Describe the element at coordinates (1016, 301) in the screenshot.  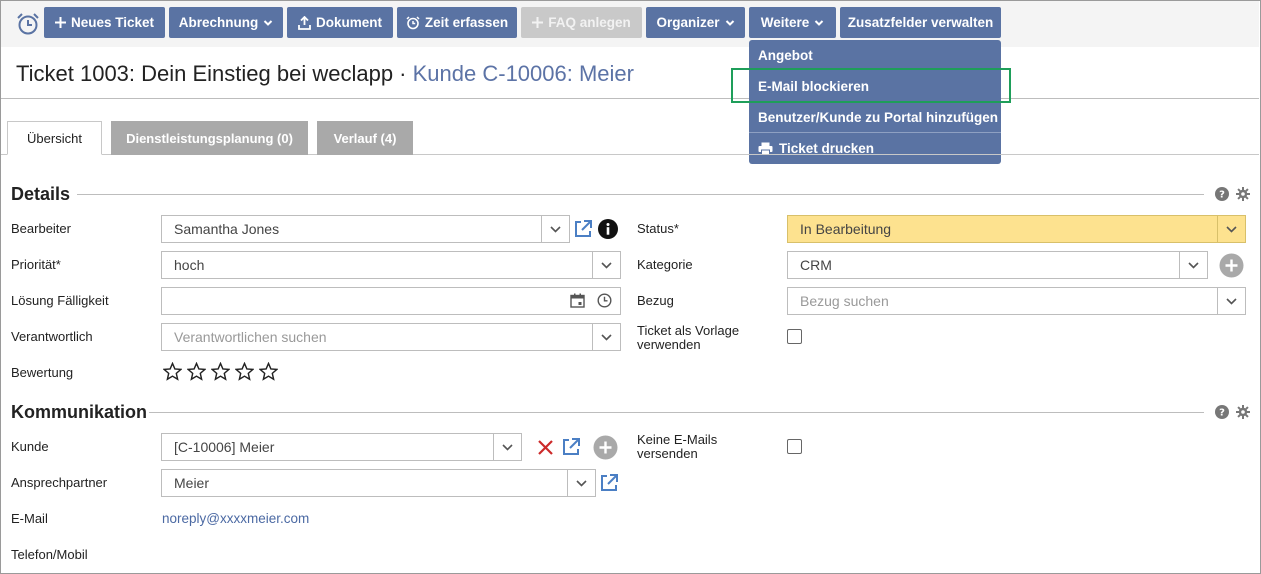
I see `bezug-select: Bezug suchen` at that location.